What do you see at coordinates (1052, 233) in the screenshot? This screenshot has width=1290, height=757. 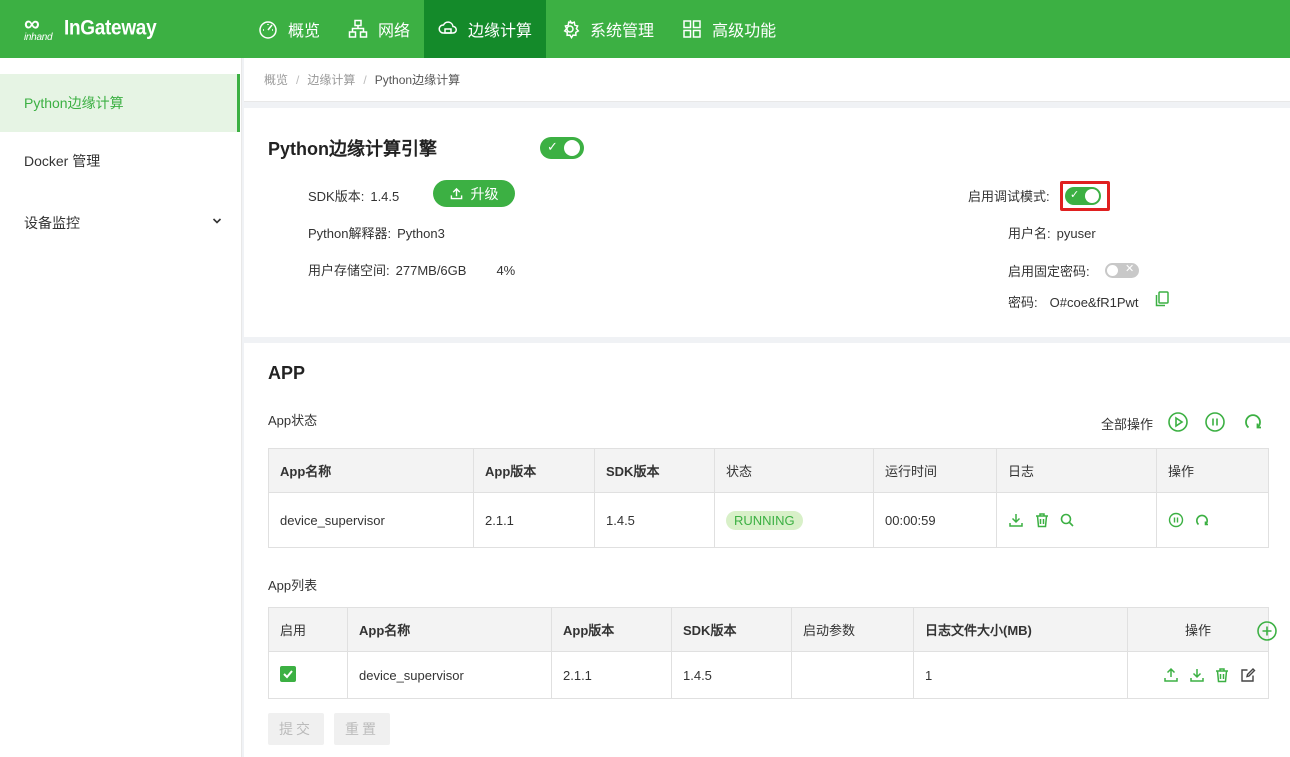 I see `username: 用户名: pyuser` at bounding box center [1052, 233].